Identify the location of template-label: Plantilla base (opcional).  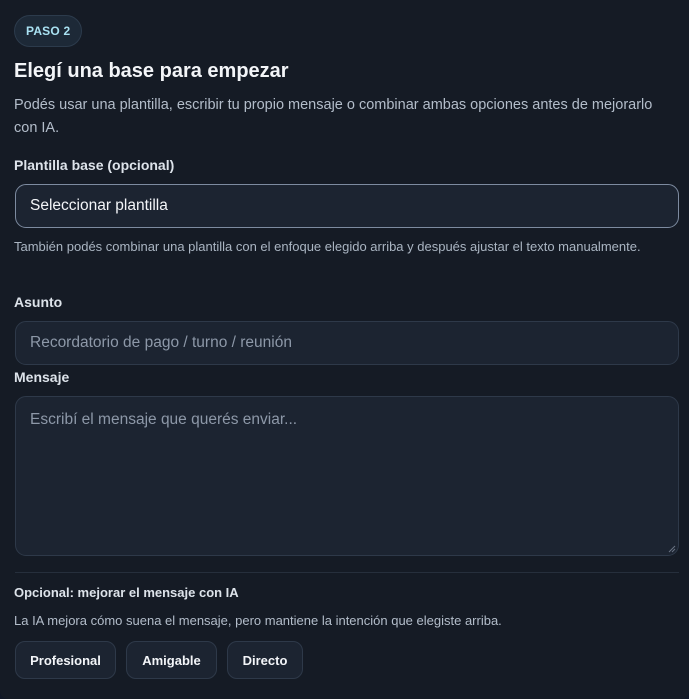
(94, 165).